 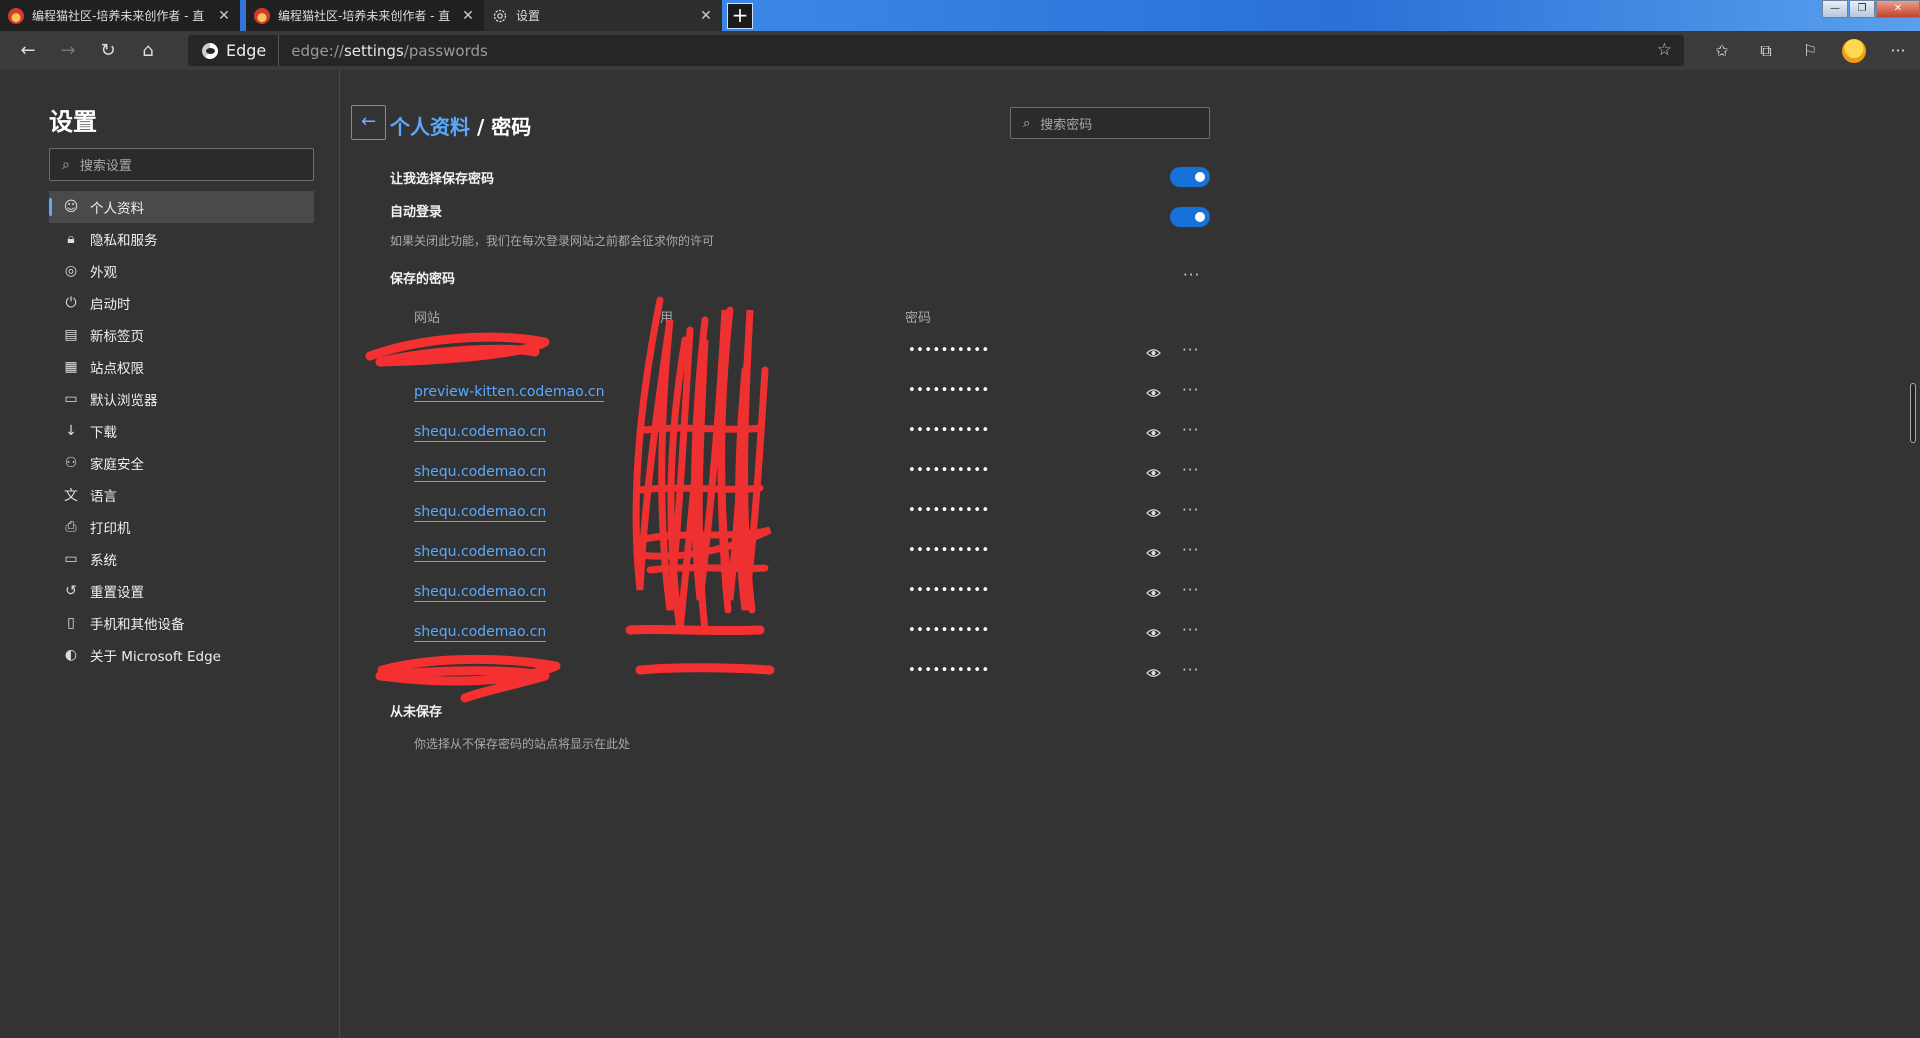 What do you see at coordinates (181, 367) in the screenshot?
I see `sidebar-item-site-permissions: ▦ 站点权限` at bounding box center [181, 367].